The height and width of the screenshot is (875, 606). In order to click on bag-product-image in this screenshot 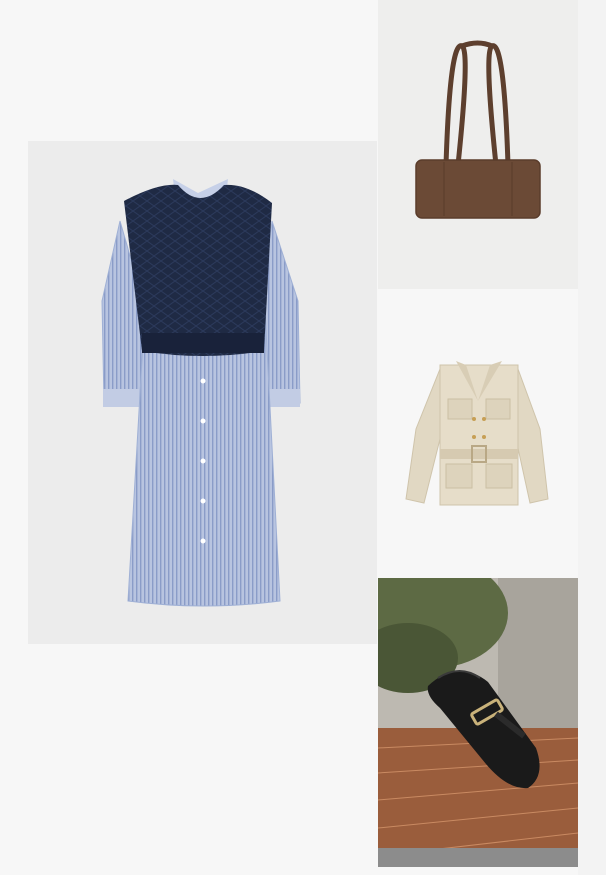, I will do `click(478, 144)`.